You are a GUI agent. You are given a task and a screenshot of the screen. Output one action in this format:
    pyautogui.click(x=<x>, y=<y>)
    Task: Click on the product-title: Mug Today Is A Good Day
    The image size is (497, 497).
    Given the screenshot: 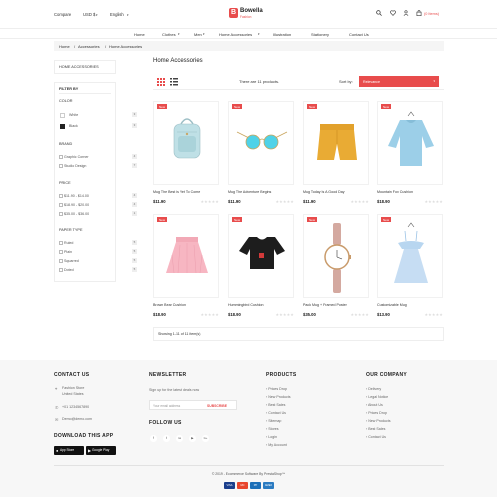 What is the action you would take?
    pyautogui.click(x=324, y=192)
    